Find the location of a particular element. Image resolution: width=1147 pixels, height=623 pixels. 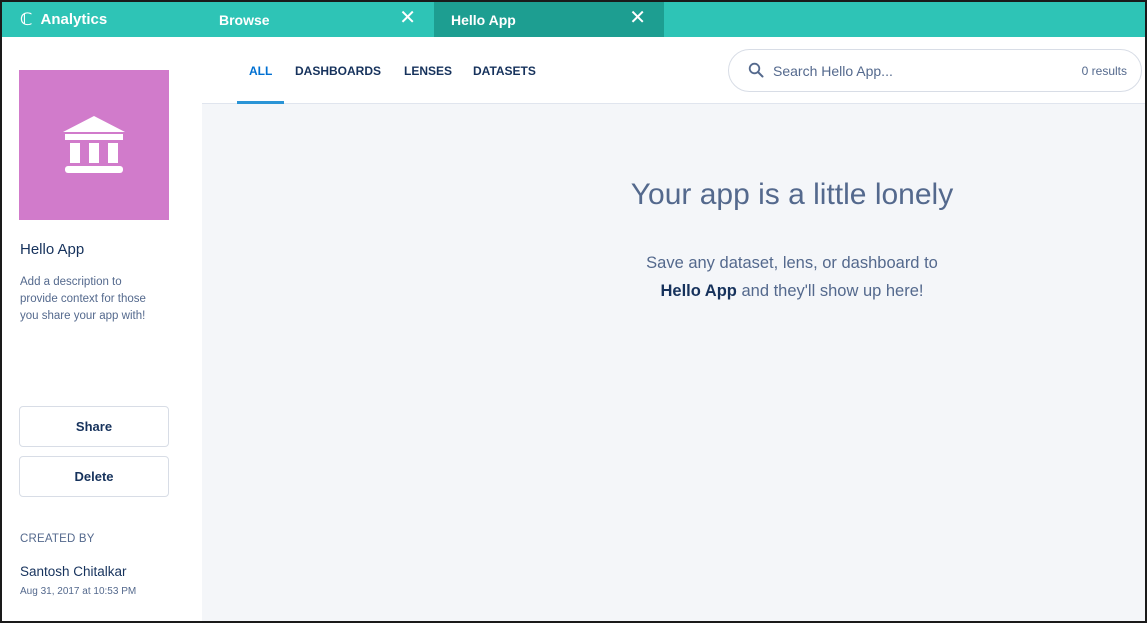

empty-state-line2: Hello App and they'll show up here! is located at coordinates (673, 291).